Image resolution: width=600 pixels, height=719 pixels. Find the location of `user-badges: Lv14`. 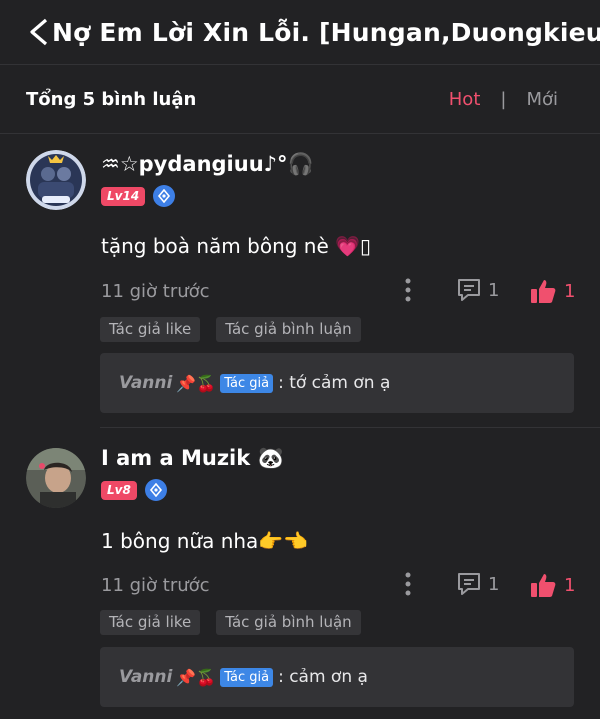

user-badges: Lv14 is located at coordinates (138, 196).